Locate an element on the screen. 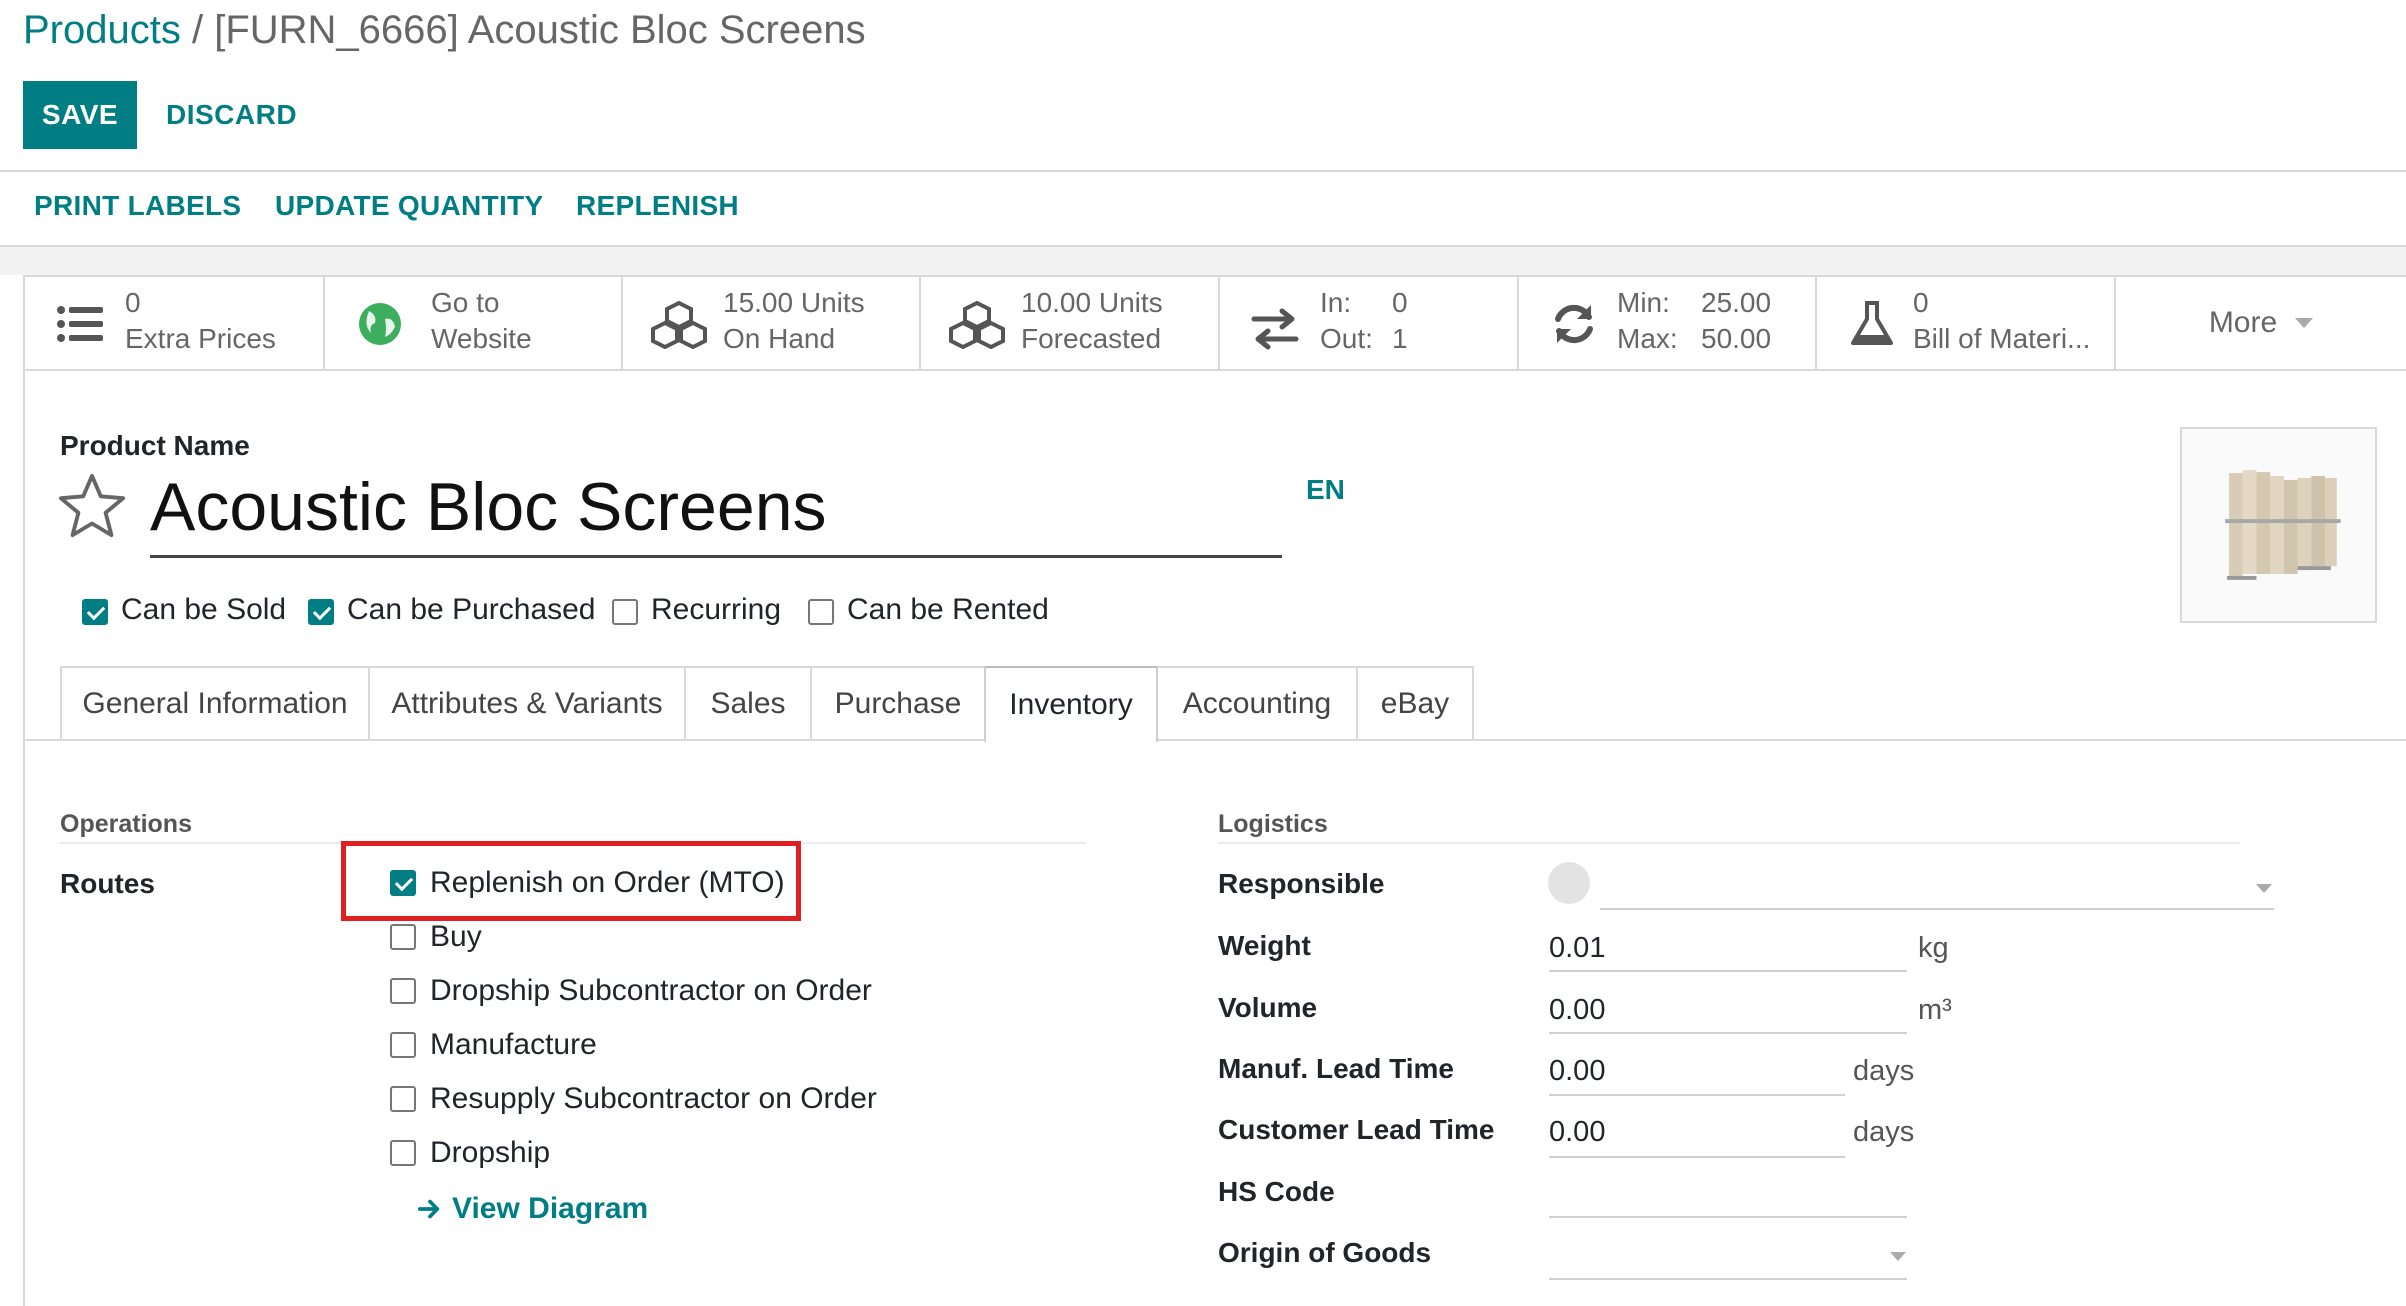 The image size is (2406, 1306). customer-lead-time-underline is located at coordinates (1697, 1157).